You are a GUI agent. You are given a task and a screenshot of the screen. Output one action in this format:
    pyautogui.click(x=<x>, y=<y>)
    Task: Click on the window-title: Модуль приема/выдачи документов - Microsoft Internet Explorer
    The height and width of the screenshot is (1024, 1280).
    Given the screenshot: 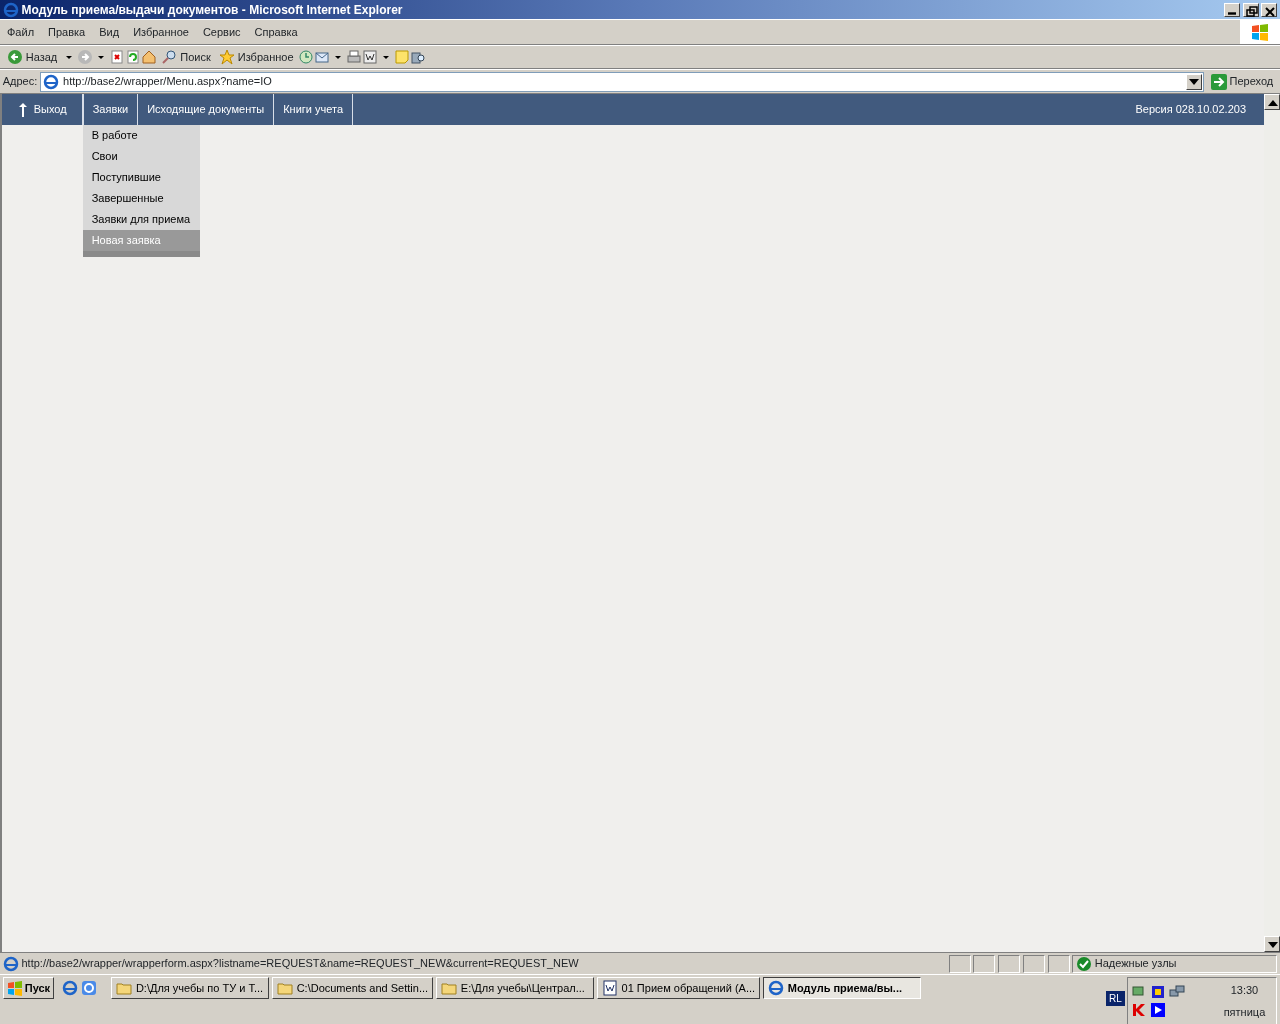 What is the action you would take?
    pyautogui.click(x=212, y=10)
    